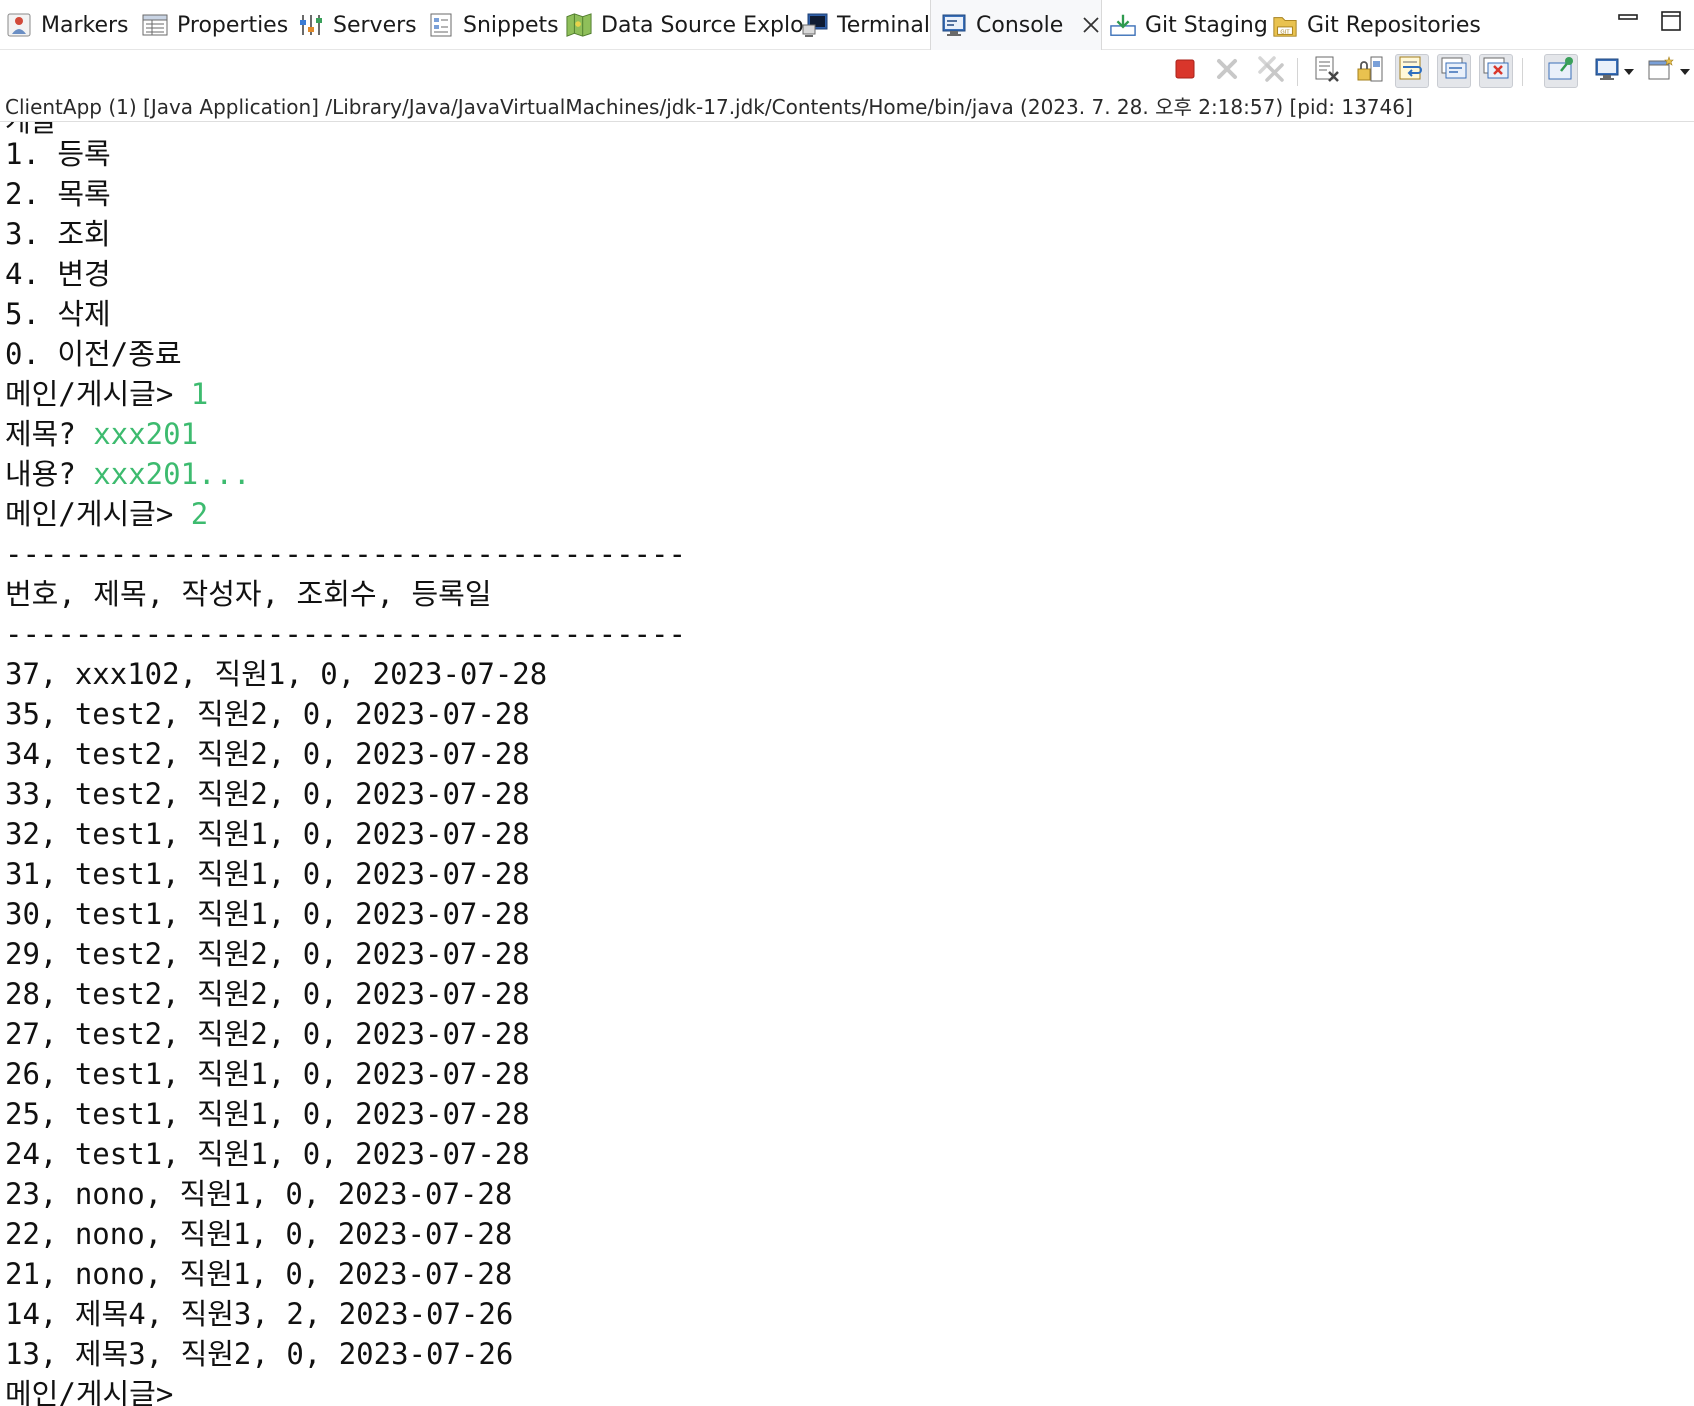  What do you see at coordinates (58, 274) in the screenshot?
I see `console-line-text: 4. 변경` at bounding box center [58, 274].